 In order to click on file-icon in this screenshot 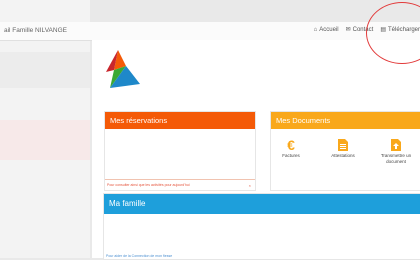, I will do `click(343, 145)`.